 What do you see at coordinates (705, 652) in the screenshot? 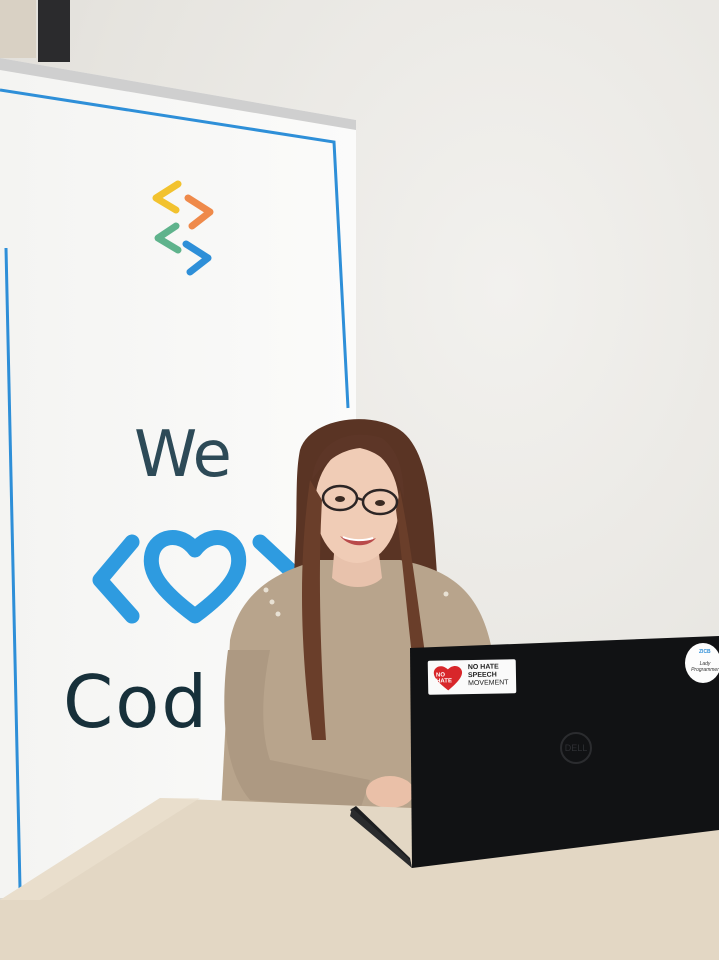
I see `sticker-top-text: ZICB` at bounding box center [705, 652].